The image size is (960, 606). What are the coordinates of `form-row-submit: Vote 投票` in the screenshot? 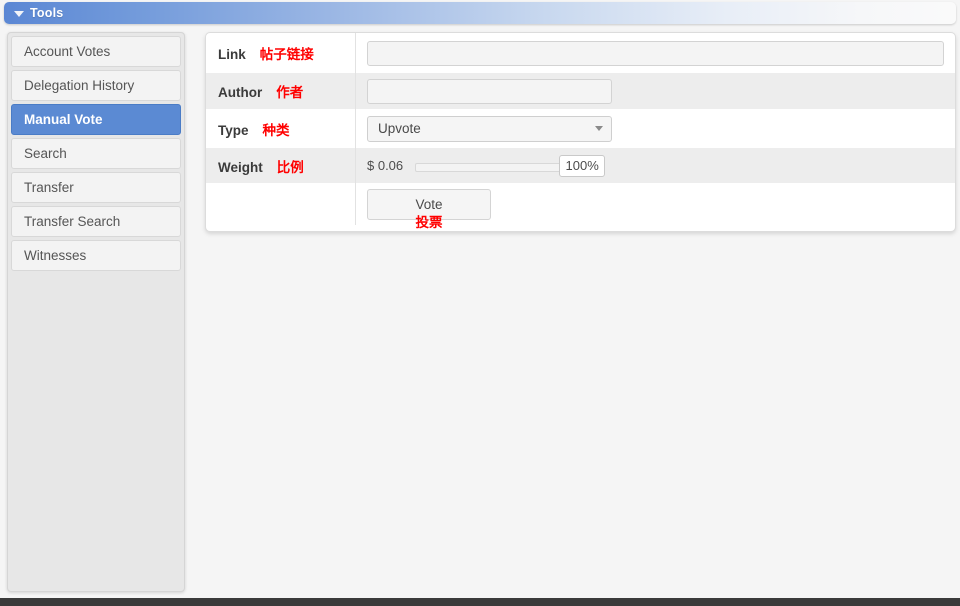 It's located at (580, 206).